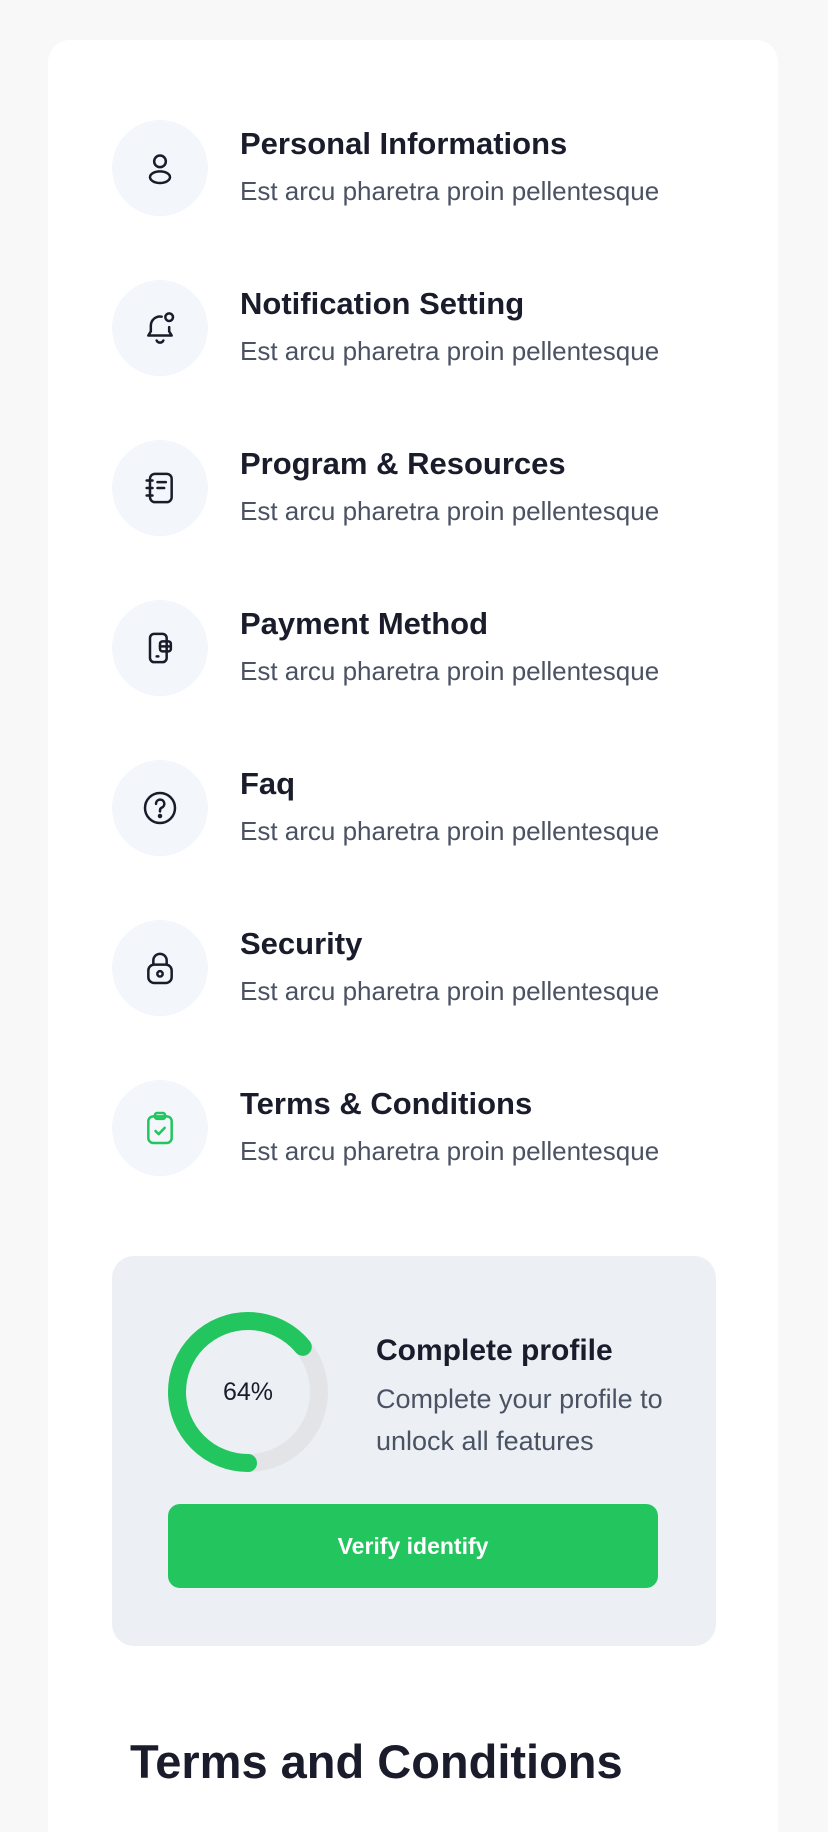 The width and height of the screenshot is (828, 1832). What do you see at coordinates (160, 968) in the screenshot?
I see `lock-icon` at bounding box center [160, 968].